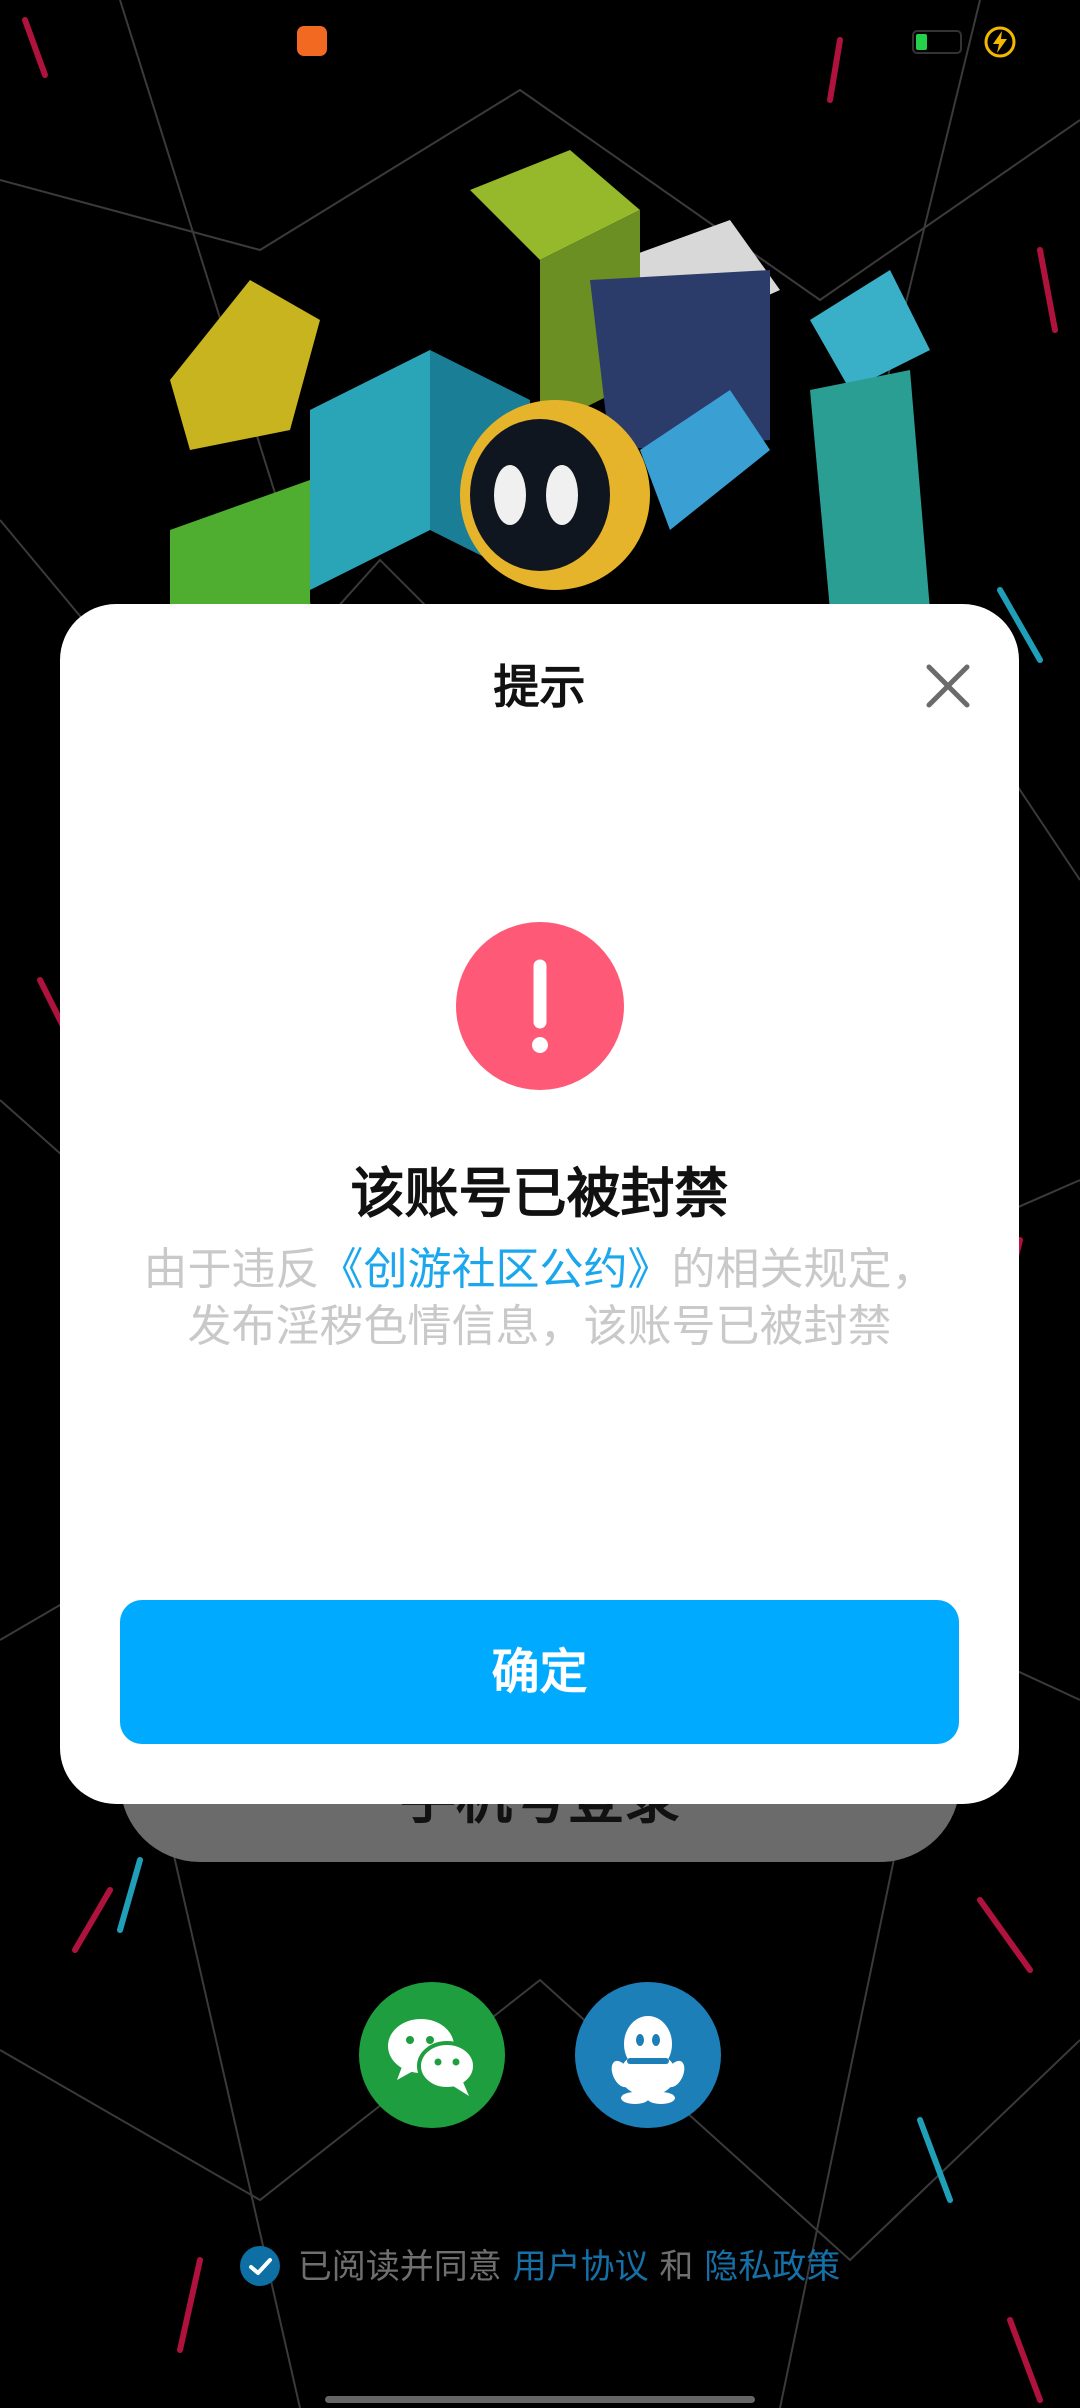 Image resolution: width=1080 pixels, height=2408 pixels. Describe the element at coordinates (581, 2267) in the screenshot. I see `user-agreement-link: 用户协议` at that location.